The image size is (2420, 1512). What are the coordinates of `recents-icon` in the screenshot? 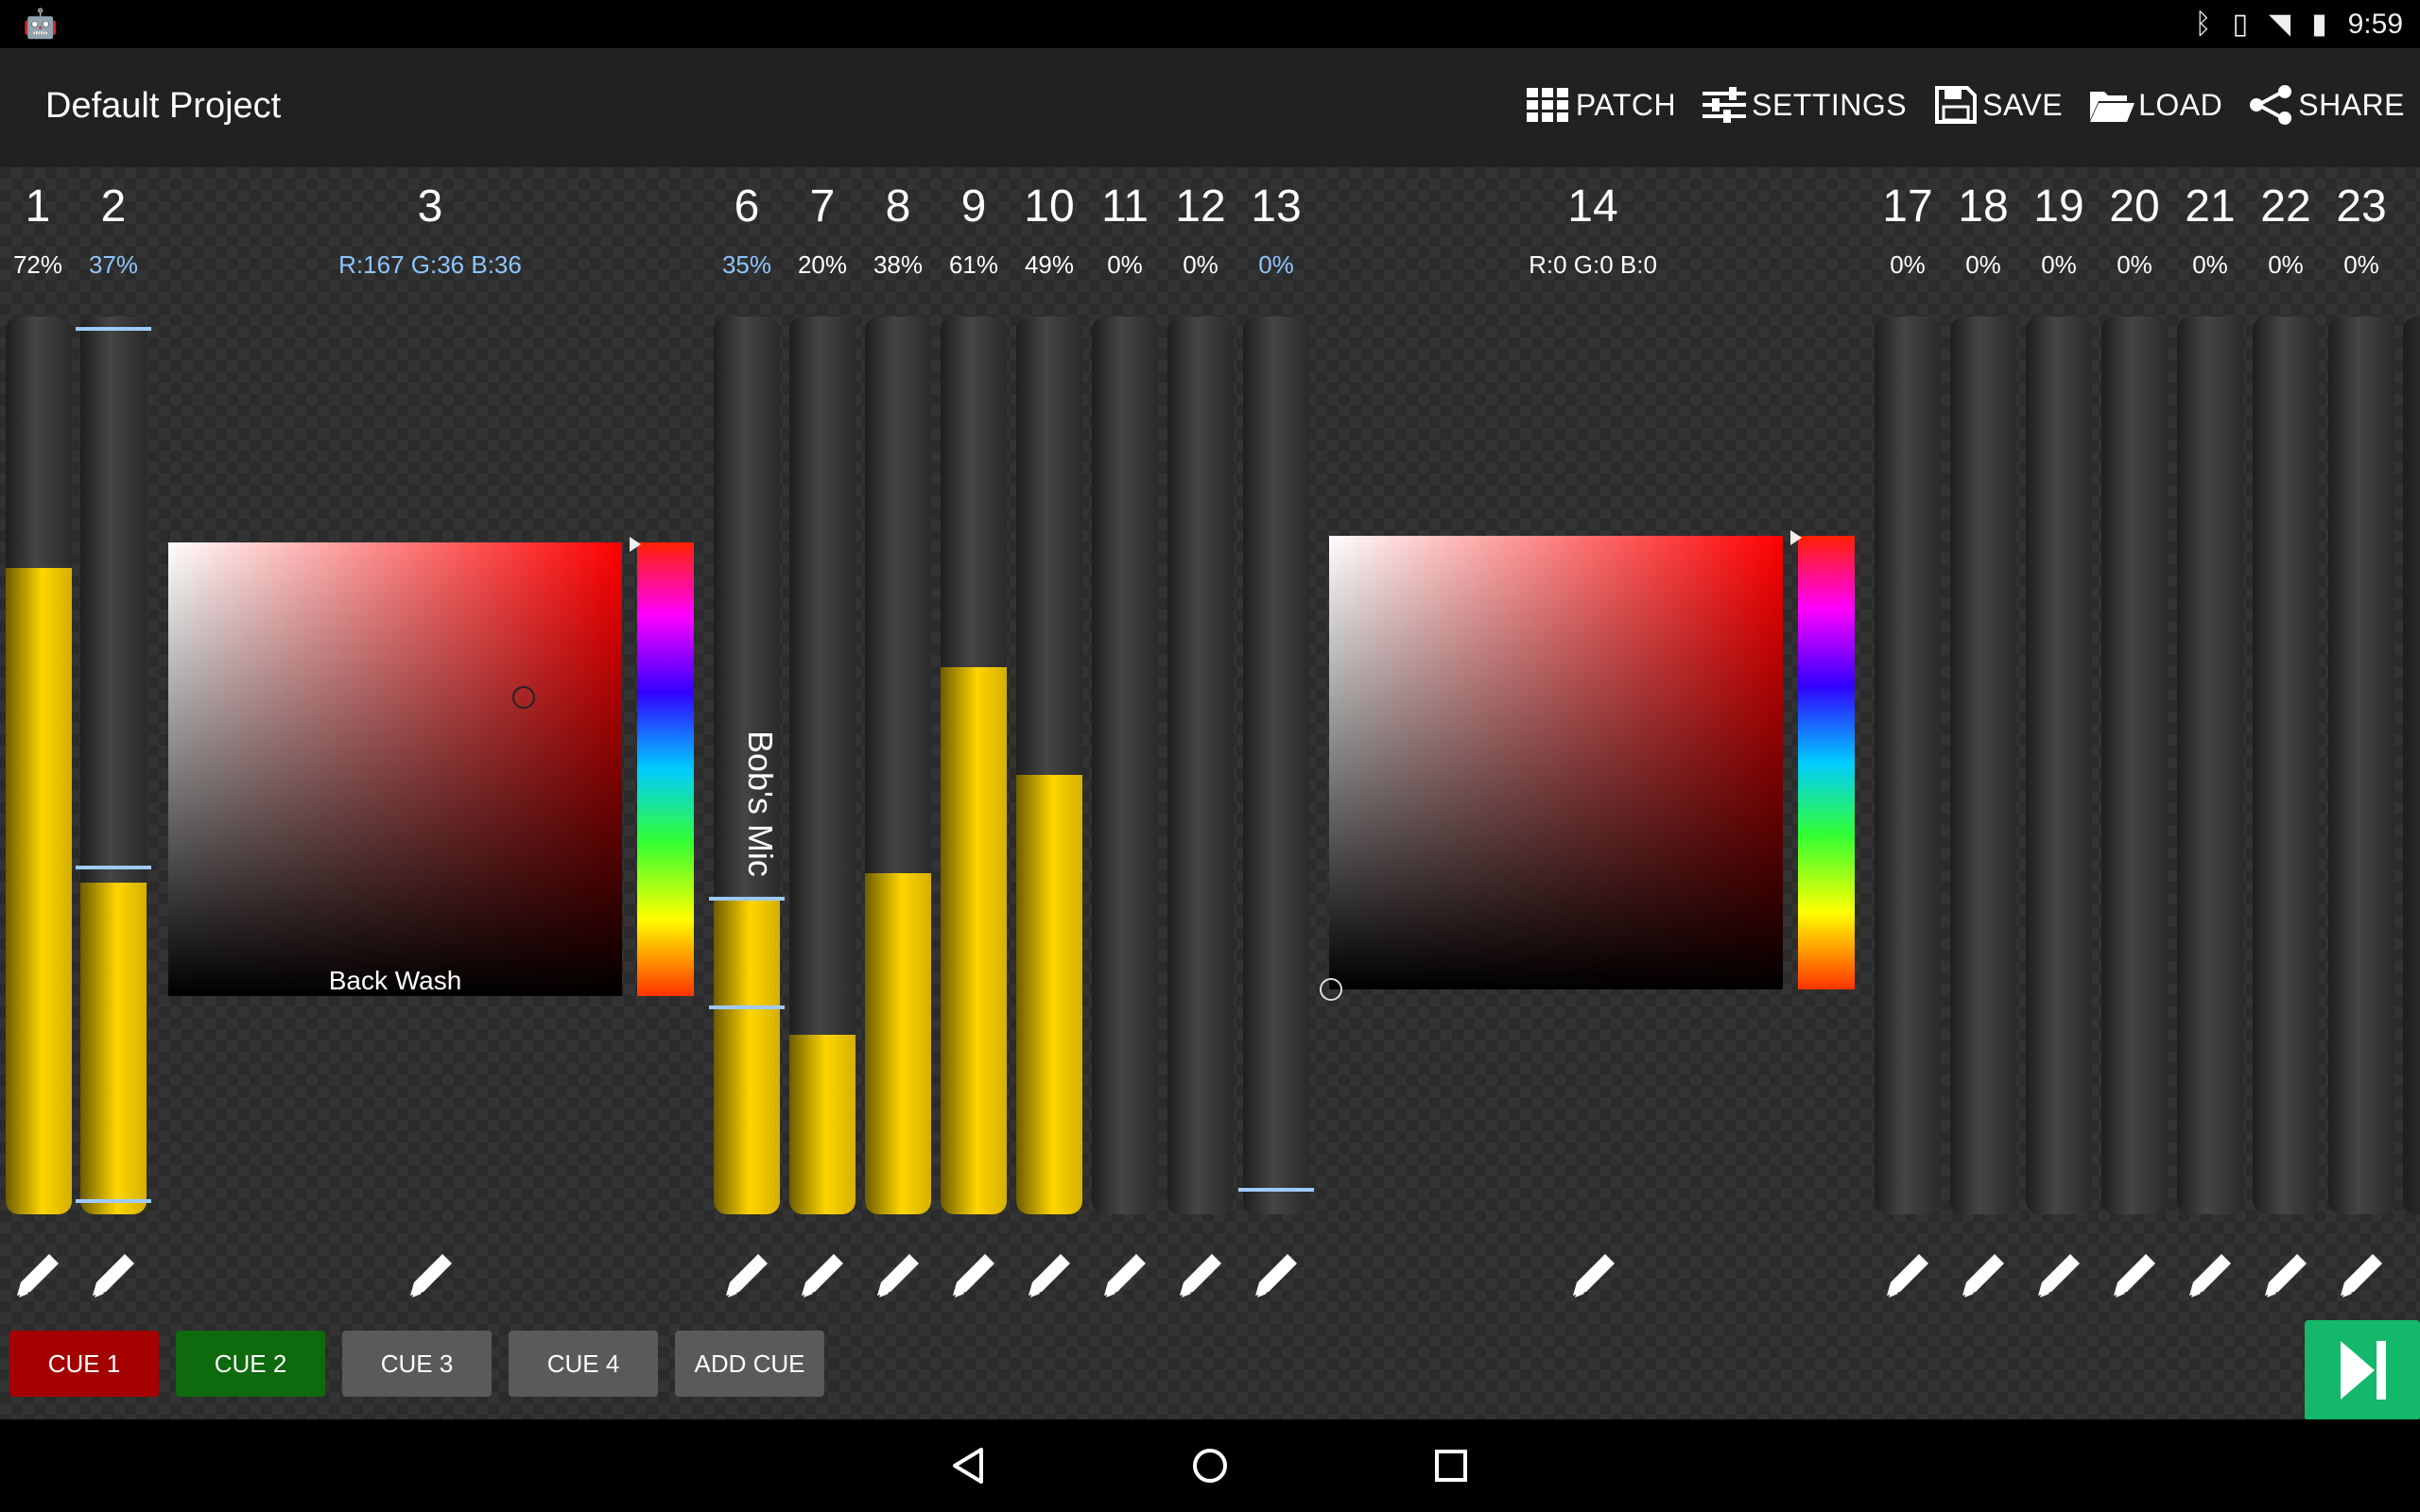 It's located at (1451, 1465).